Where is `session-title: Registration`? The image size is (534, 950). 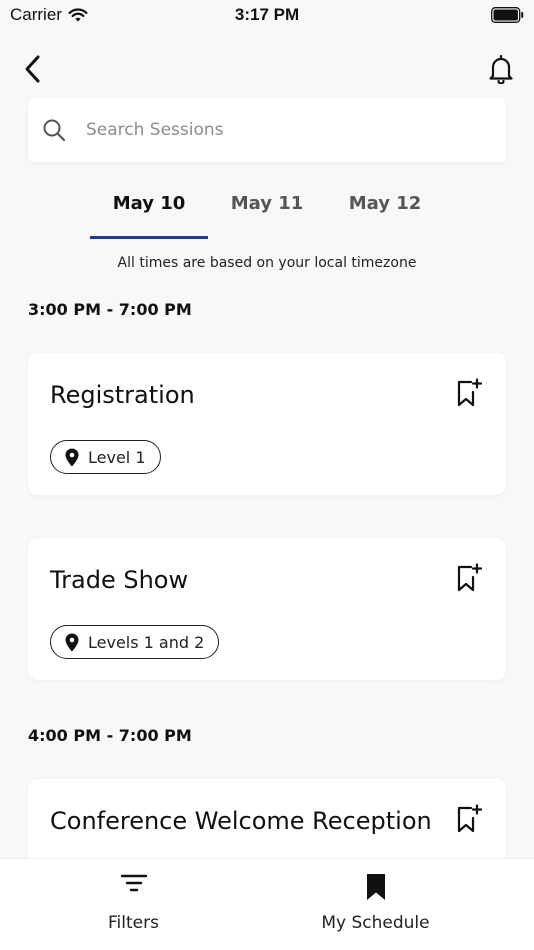
session-title: Registration is located at coordinates (122, 395).